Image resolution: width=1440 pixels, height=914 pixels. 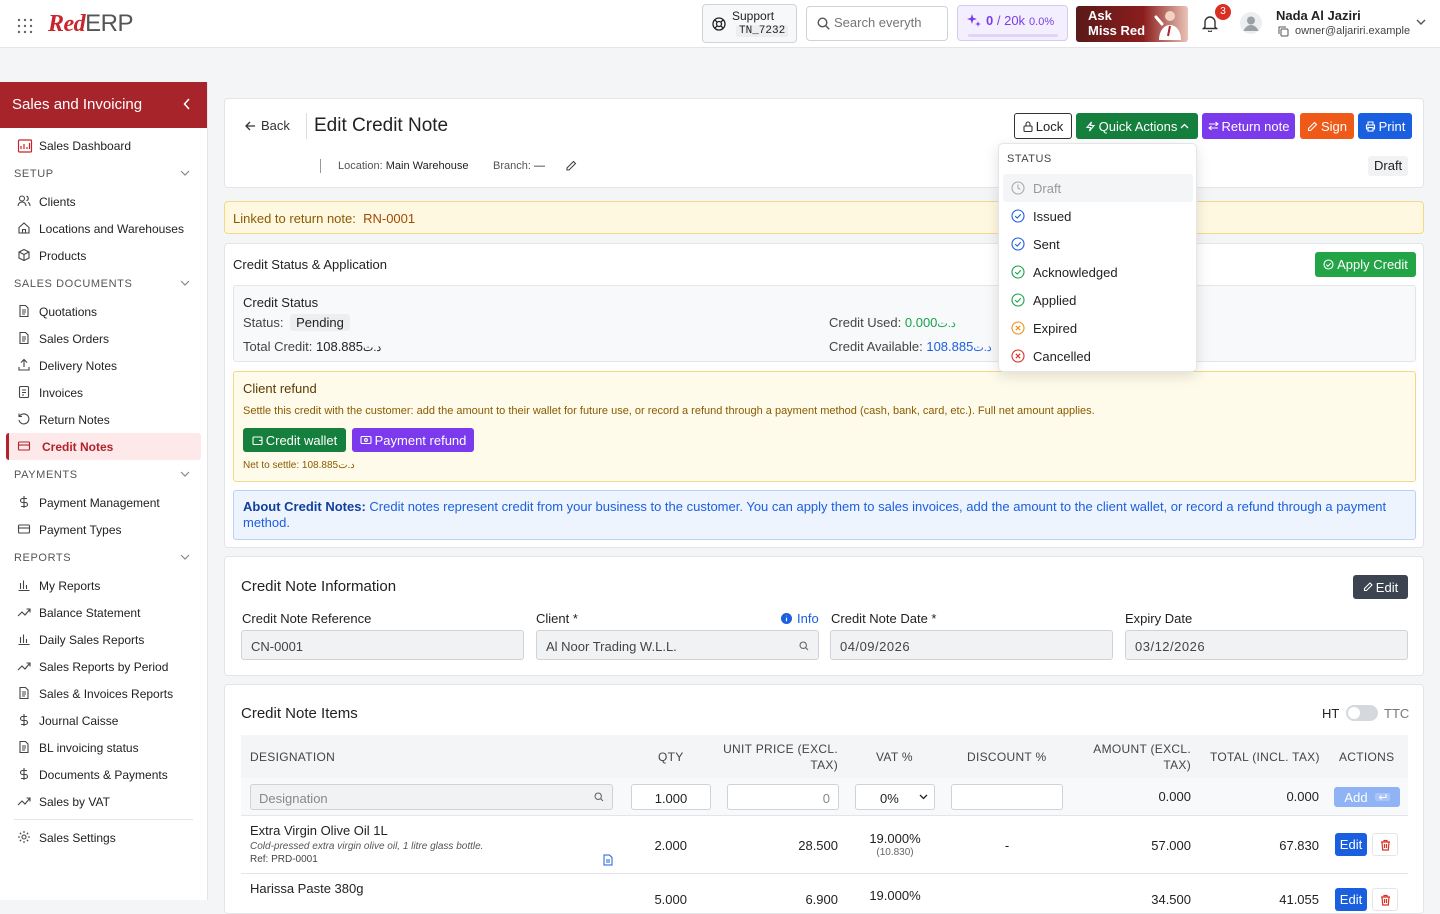 What do you see at coordinates (823, 23) in the screenshot?
I see `search-icon` at bounding box center [823, 23].